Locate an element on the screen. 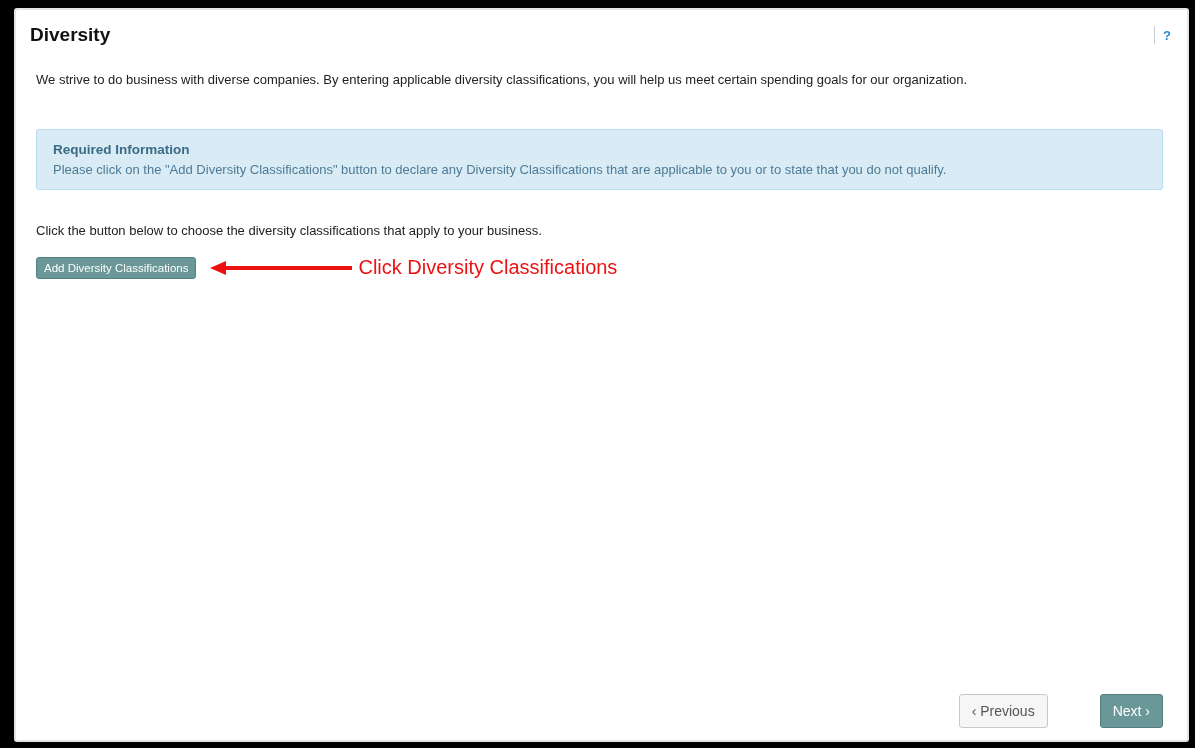 This screenshot has width=1195, height=748. previous-button: ‹ Previous is located at coordinates (1003, 711).